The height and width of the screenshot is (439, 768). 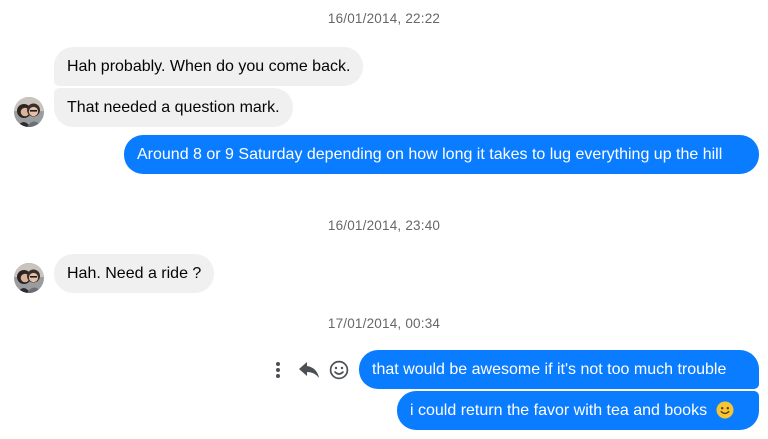 What do you see at coordinates (725, 410) in the screenshot?
I see `smiling-emoji-icon` at bounding box center [725, 410].